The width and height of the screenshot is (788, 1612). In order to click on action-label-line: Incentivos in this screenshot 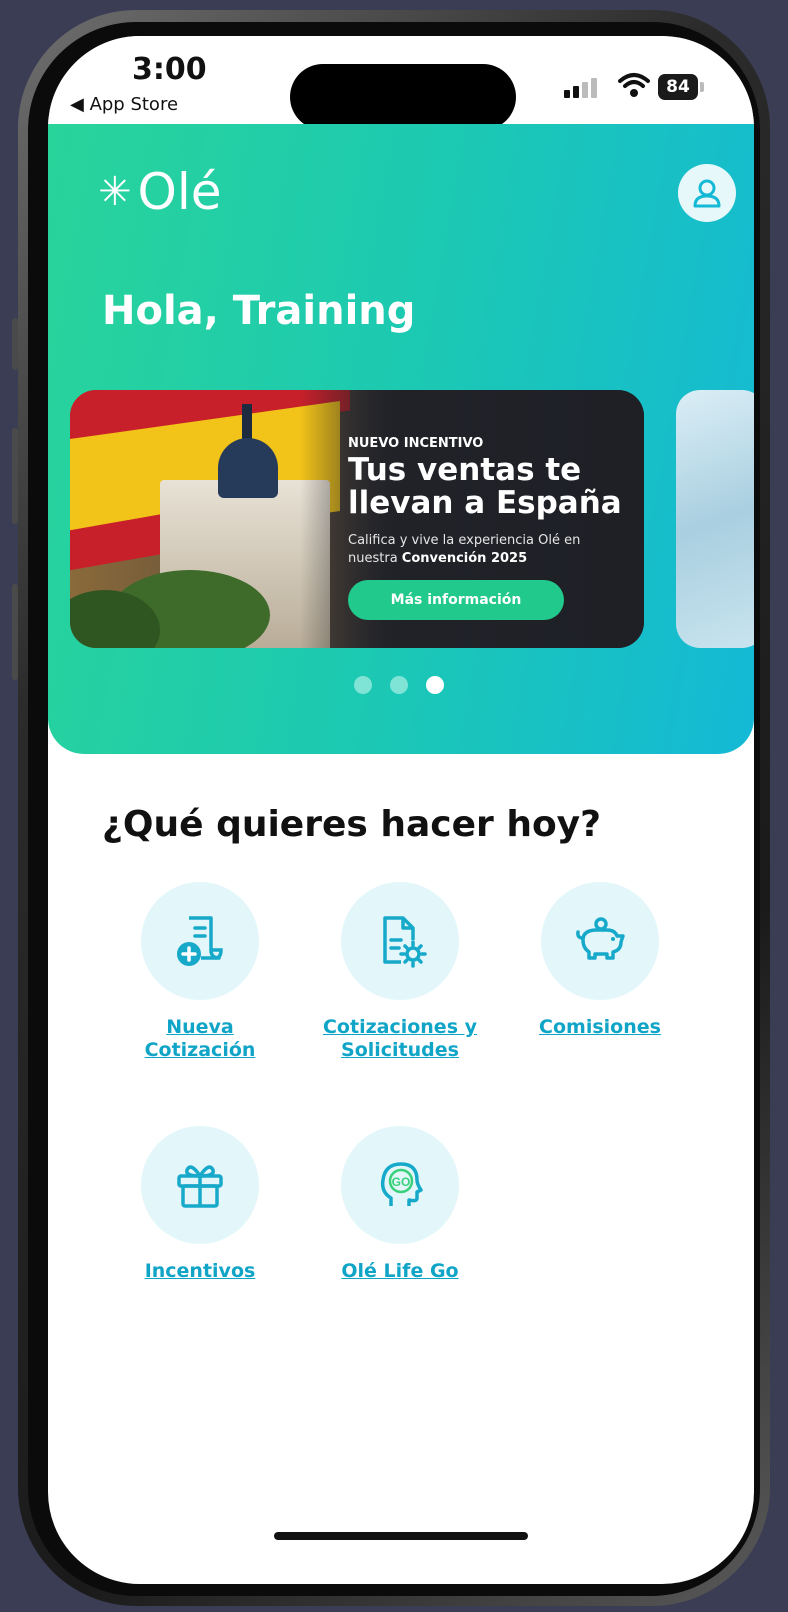, I will do `click(200, 1271)`.